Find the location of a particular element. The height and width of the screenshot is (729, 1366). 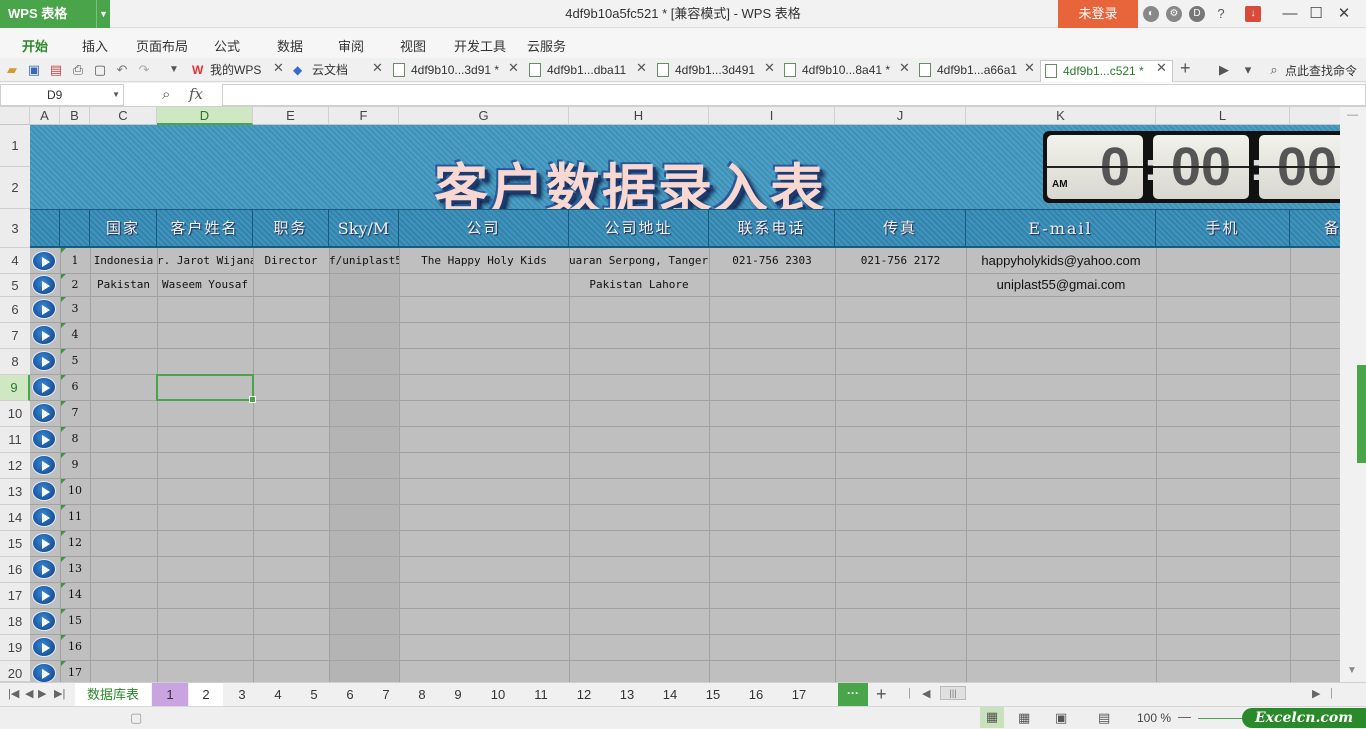

eye-protection-icon: ▤ is located at coordinates (1104, 718).